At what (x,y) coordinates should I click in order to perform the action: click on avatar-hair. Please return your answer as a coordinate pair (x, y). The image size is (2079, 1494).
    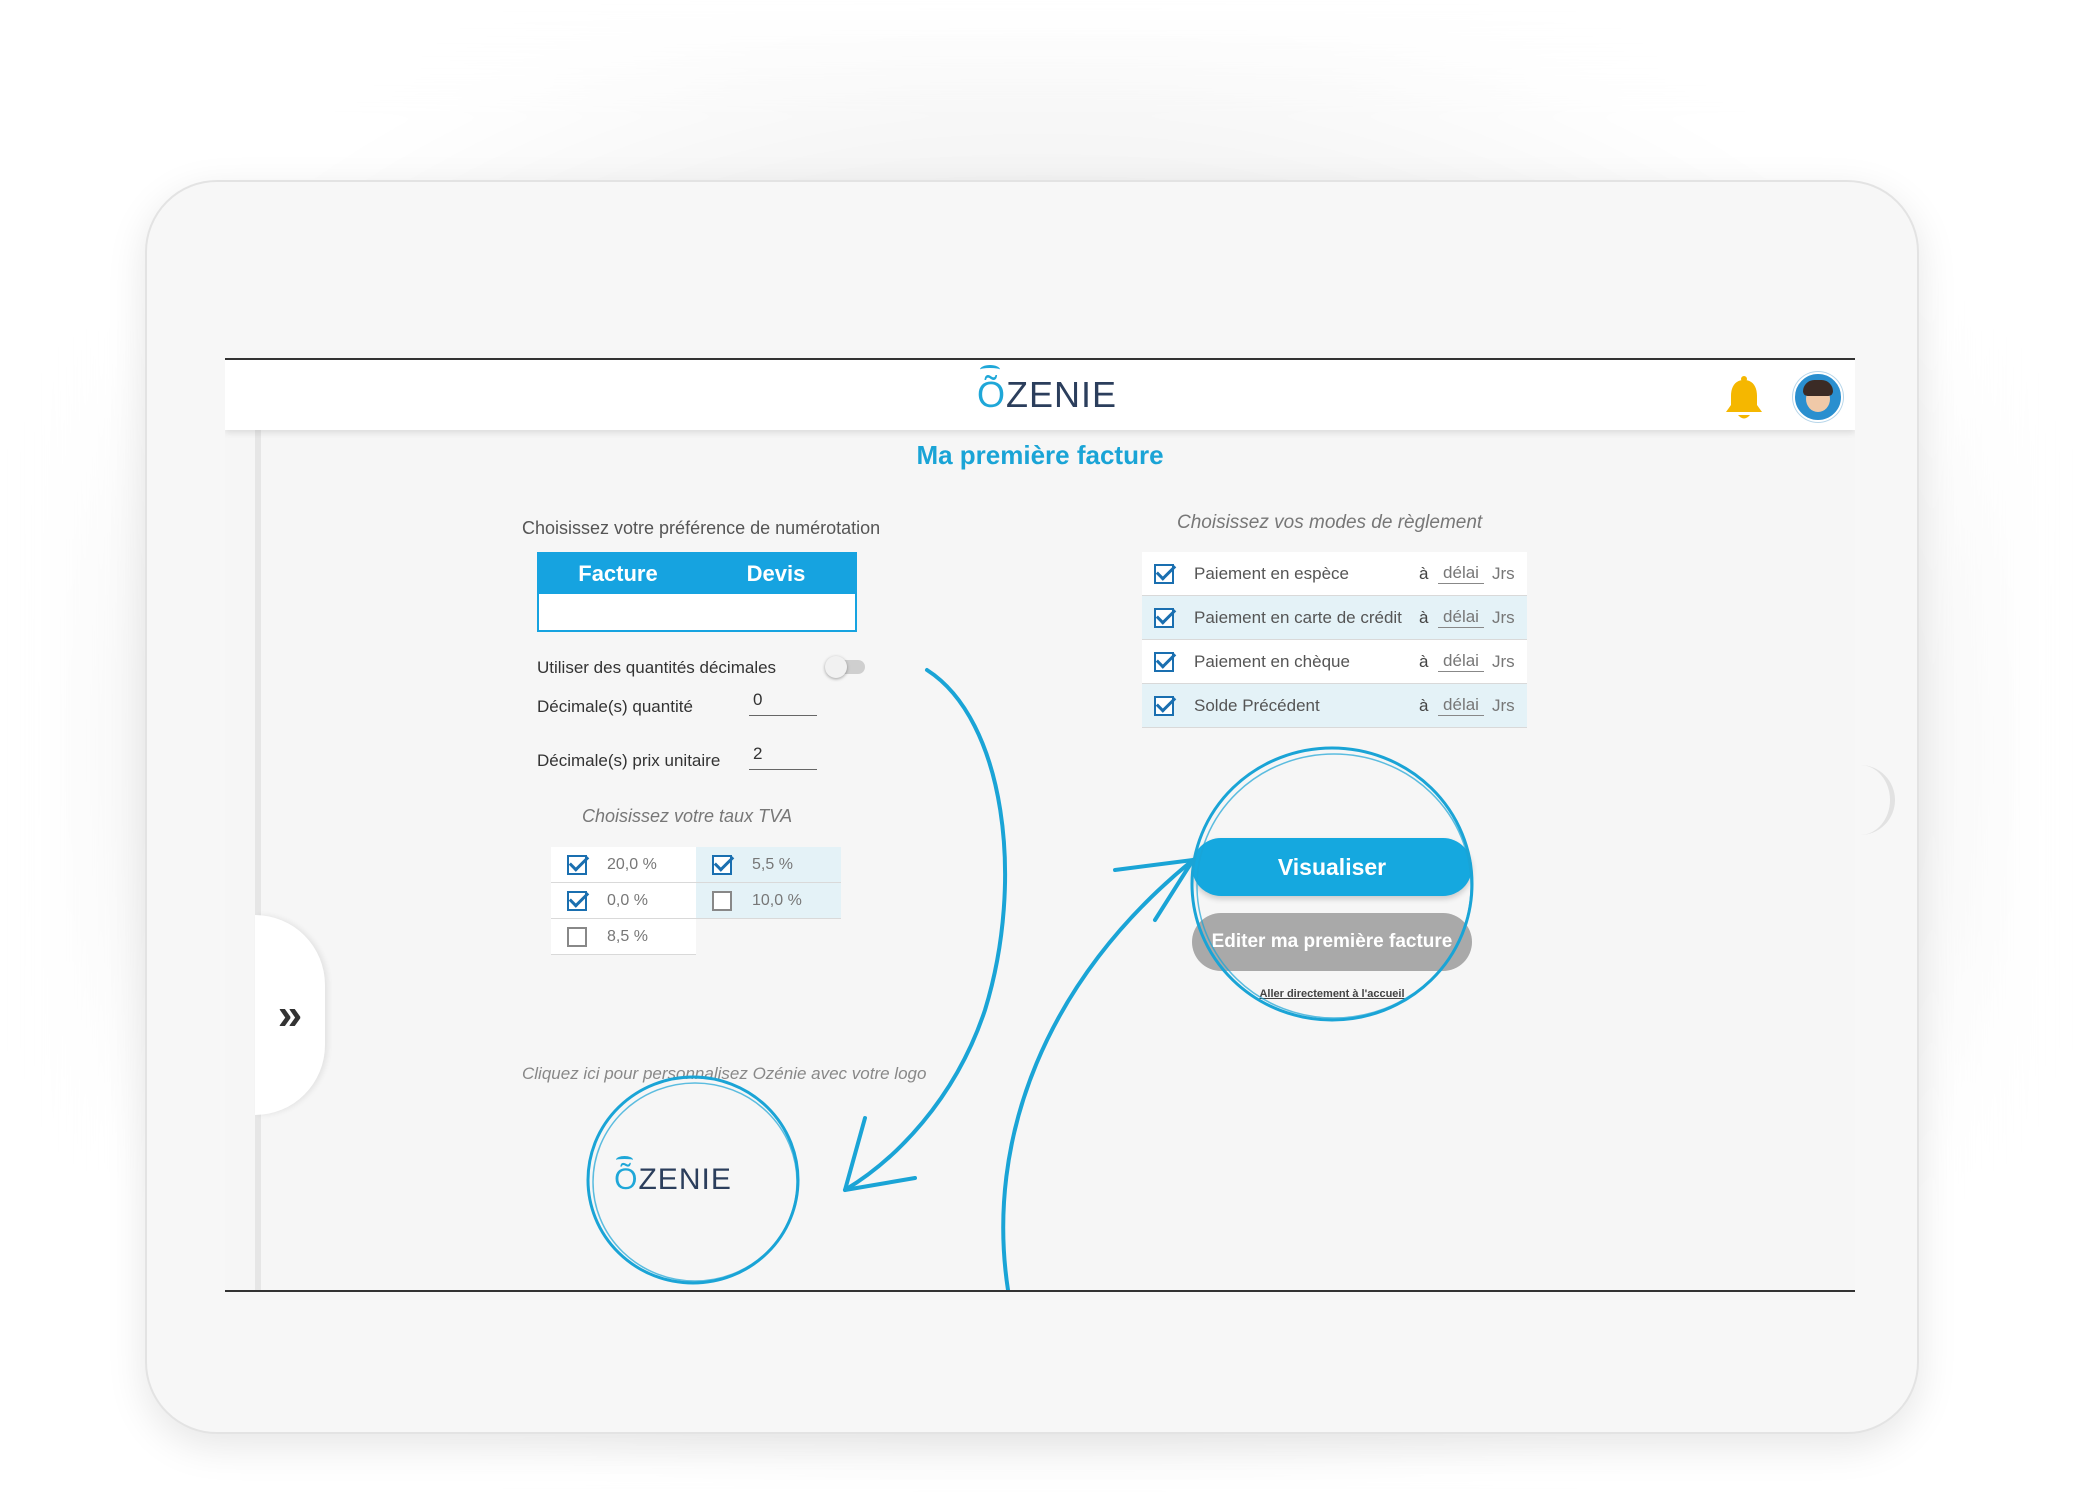
    Looking at the image, I should click on (1818, 388).